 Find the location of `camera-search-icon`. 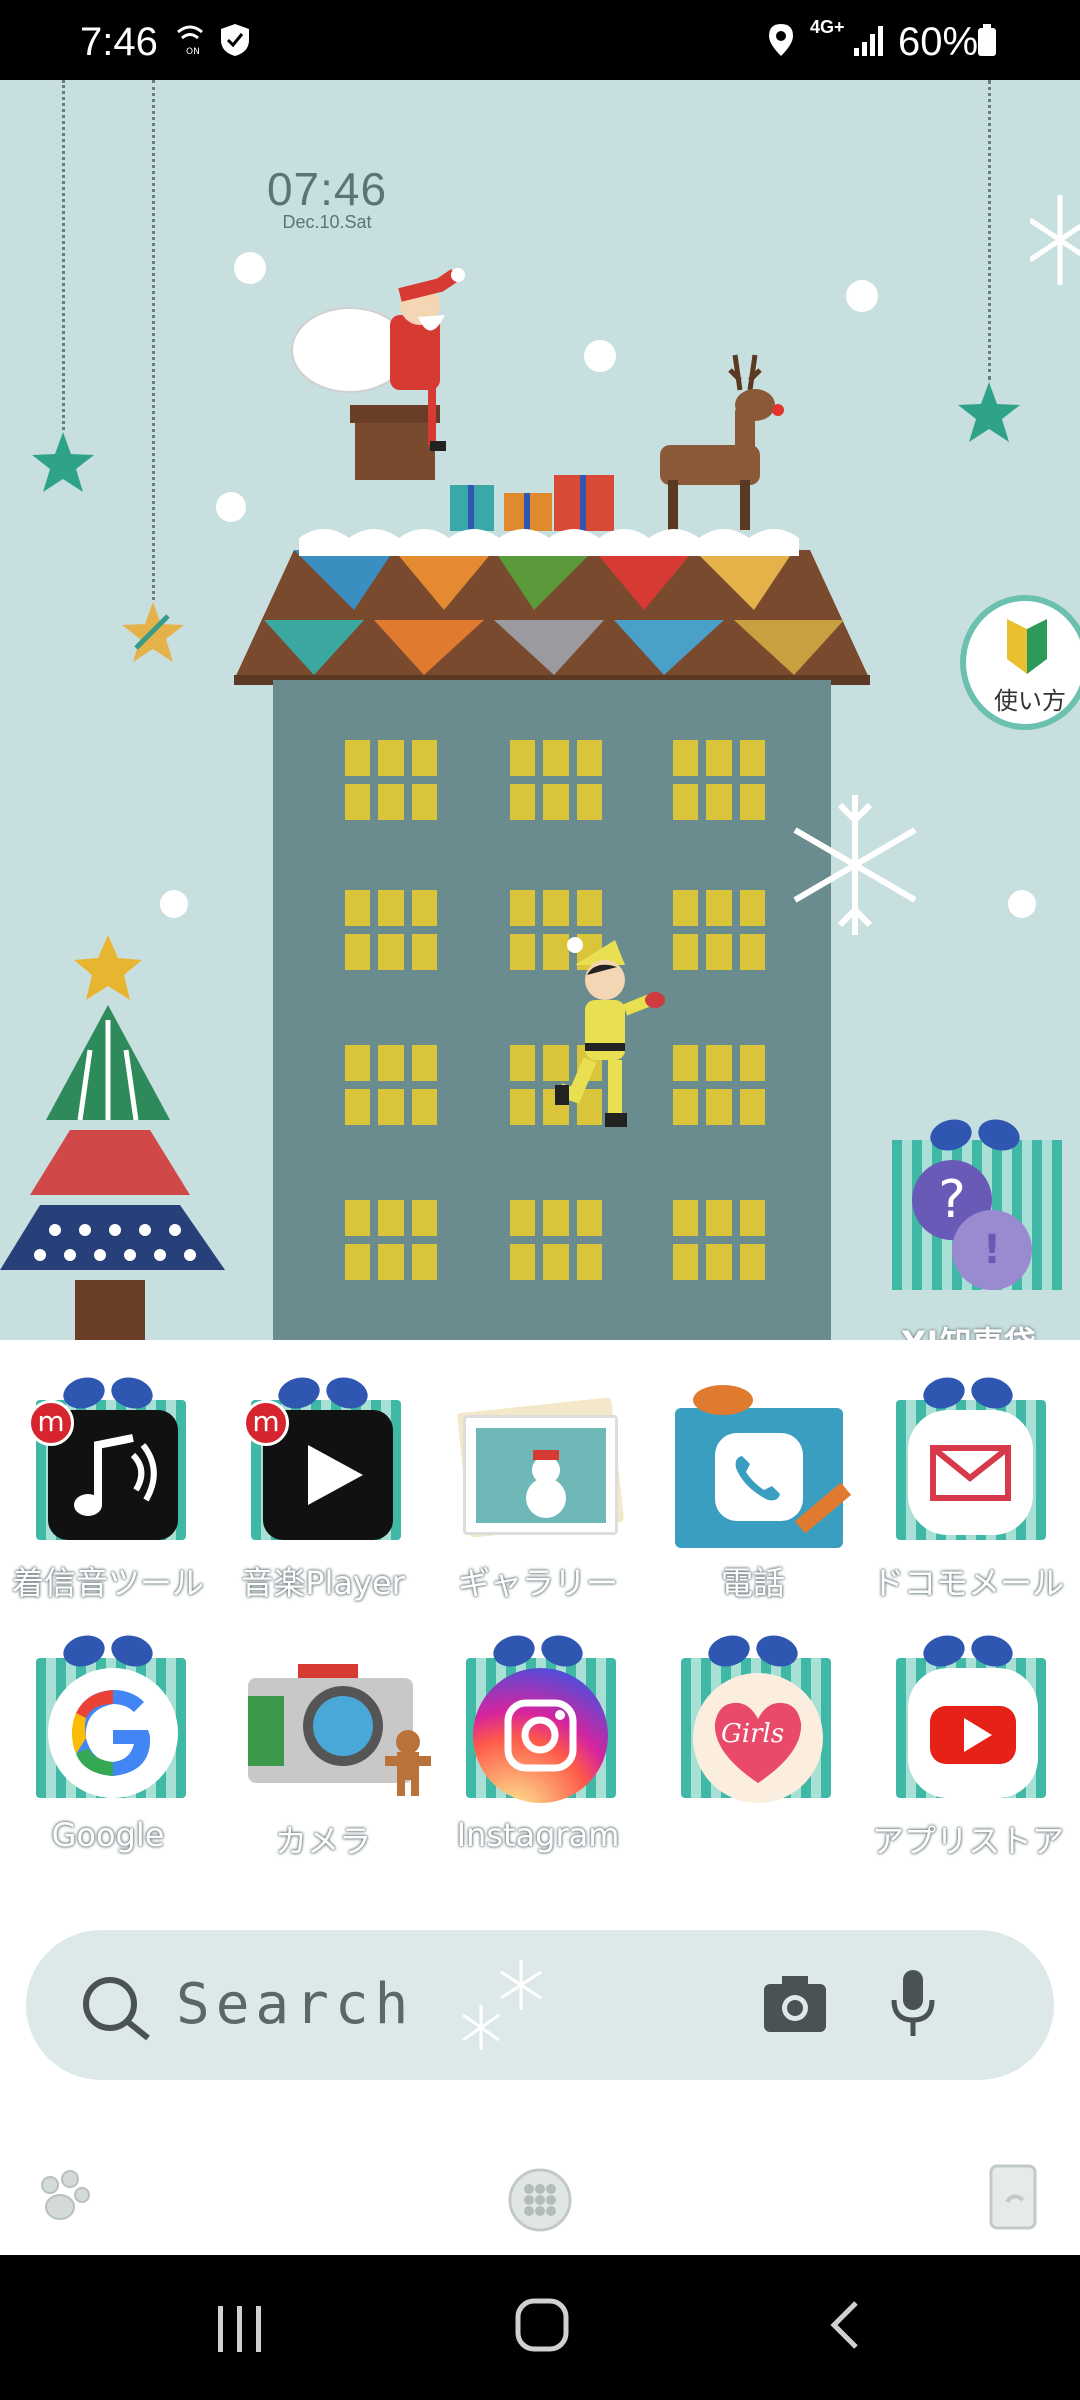

camera-search-icon is located at coordinates (795, 2004).